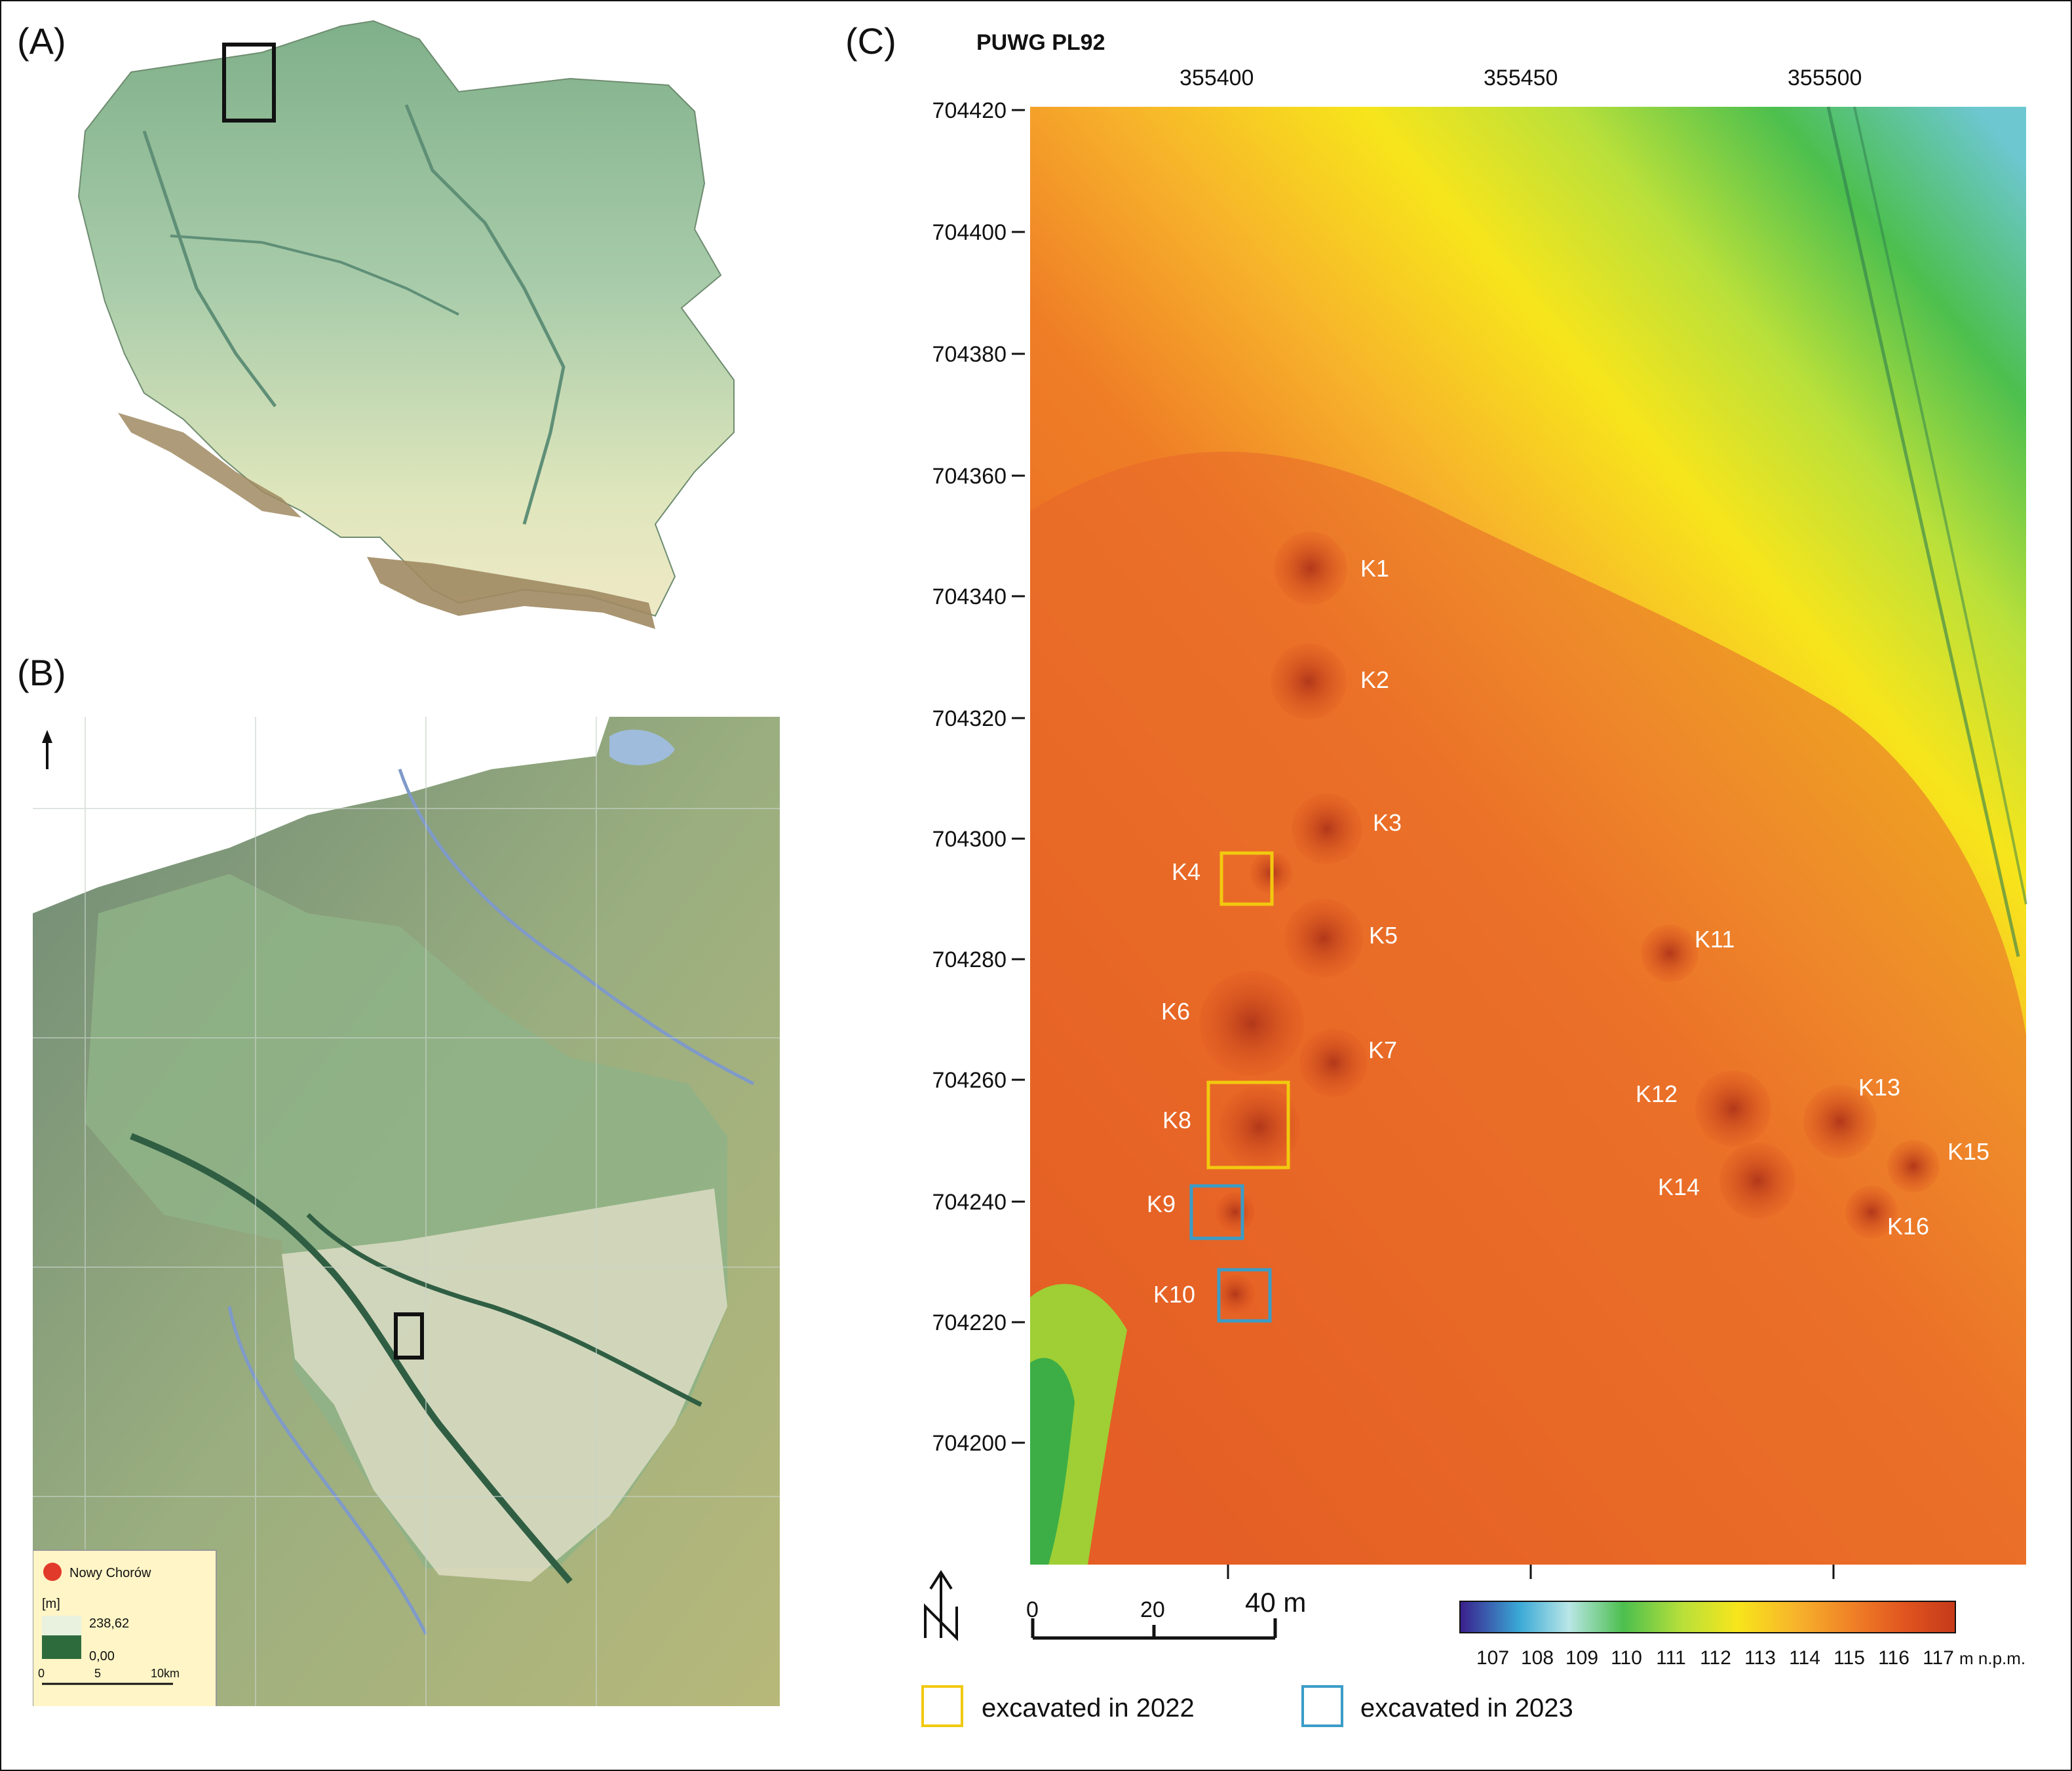 The width and height of the screenshot is (2072, 1771). I want to click on y-tick-704200: 704200, so click(969, 1443).